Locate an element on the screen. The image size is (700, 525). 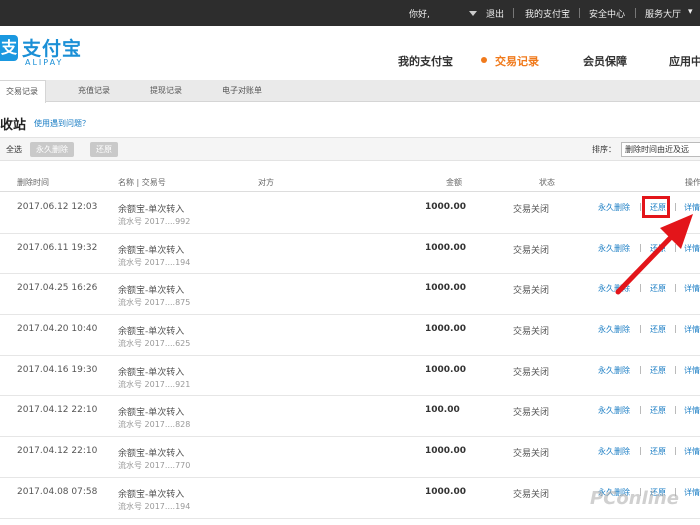
row-serial: 流水号 2017....194 is located at coordinates (154, 506).